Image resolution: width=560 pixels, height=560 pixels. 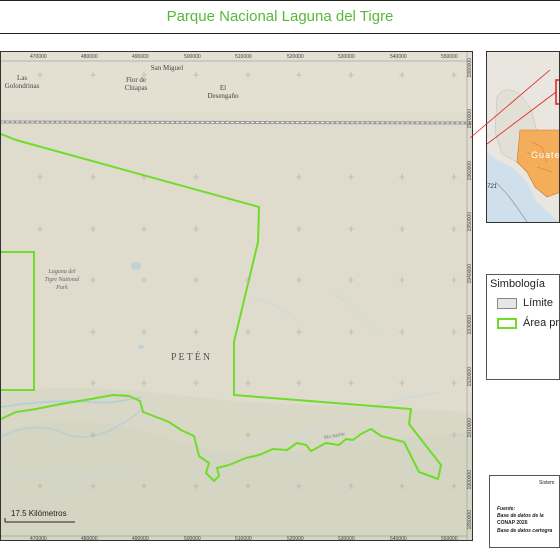 I want to click on inset-road-label: 721, so click(x=492, y=187).